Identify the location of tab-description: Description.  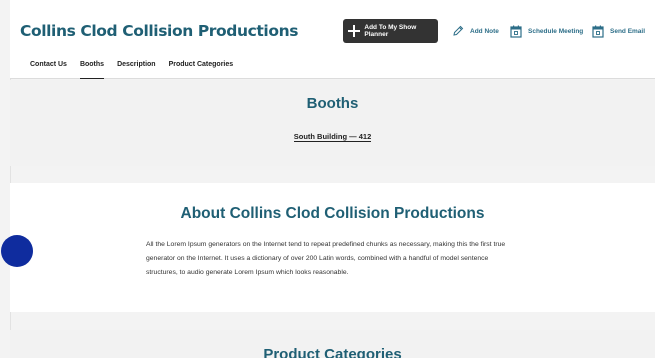
(136, 70).